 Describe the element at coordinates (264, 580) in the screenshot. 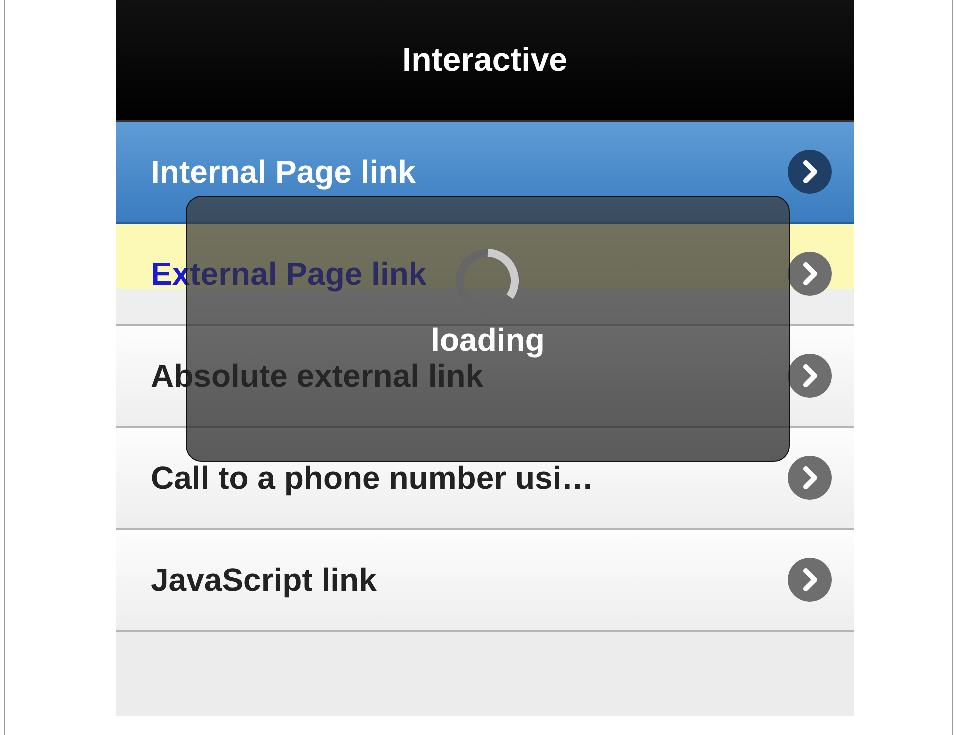

I see `link-label: JavaScript link` at that location.